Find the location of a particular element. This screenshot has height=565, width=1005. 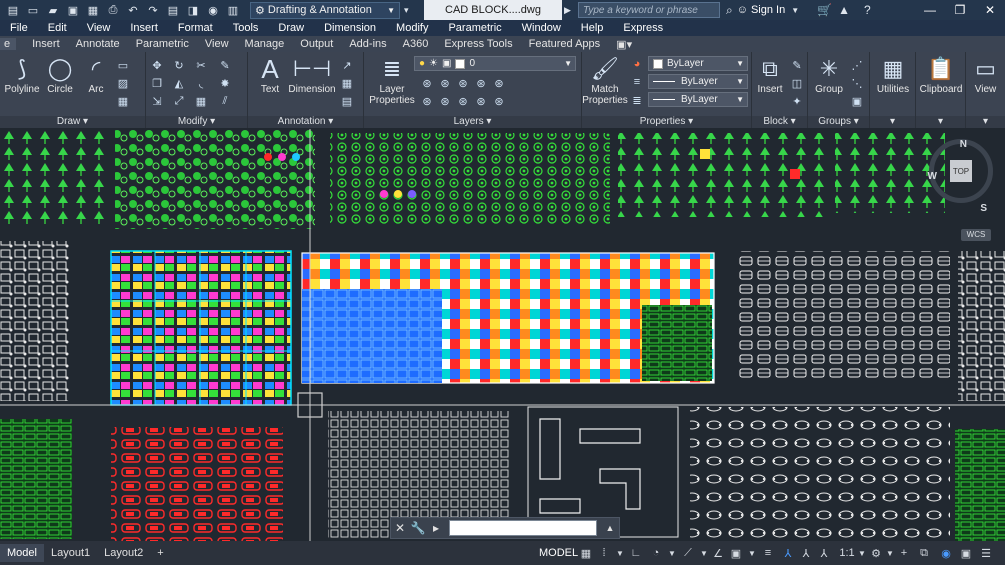

group-button: ✳ Group is located at coordinates (829, 74).